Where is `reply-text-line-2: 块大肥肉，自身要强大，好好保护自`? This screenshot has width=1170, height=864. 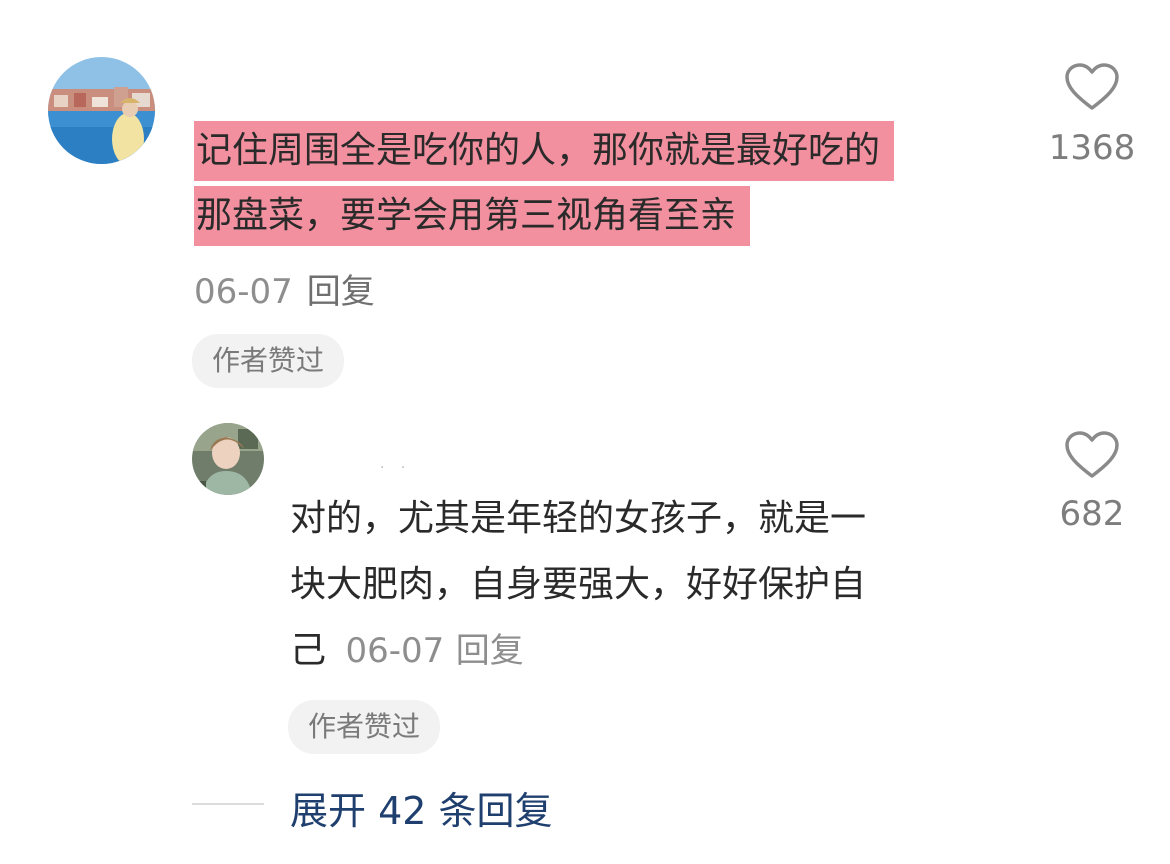 reply-text-line-2: 块大肥肉，自身要强大，好好保护自 is located at coordinates (578, 584).